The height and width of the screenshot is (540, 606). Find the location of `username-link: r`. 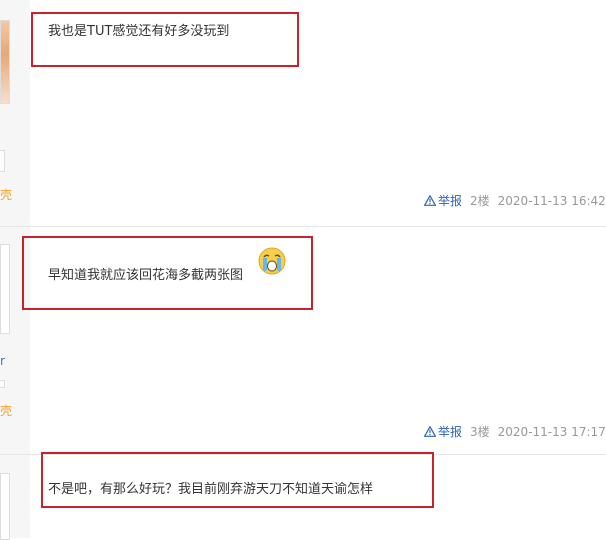

username-link: r is located at coordinates (2, 361).